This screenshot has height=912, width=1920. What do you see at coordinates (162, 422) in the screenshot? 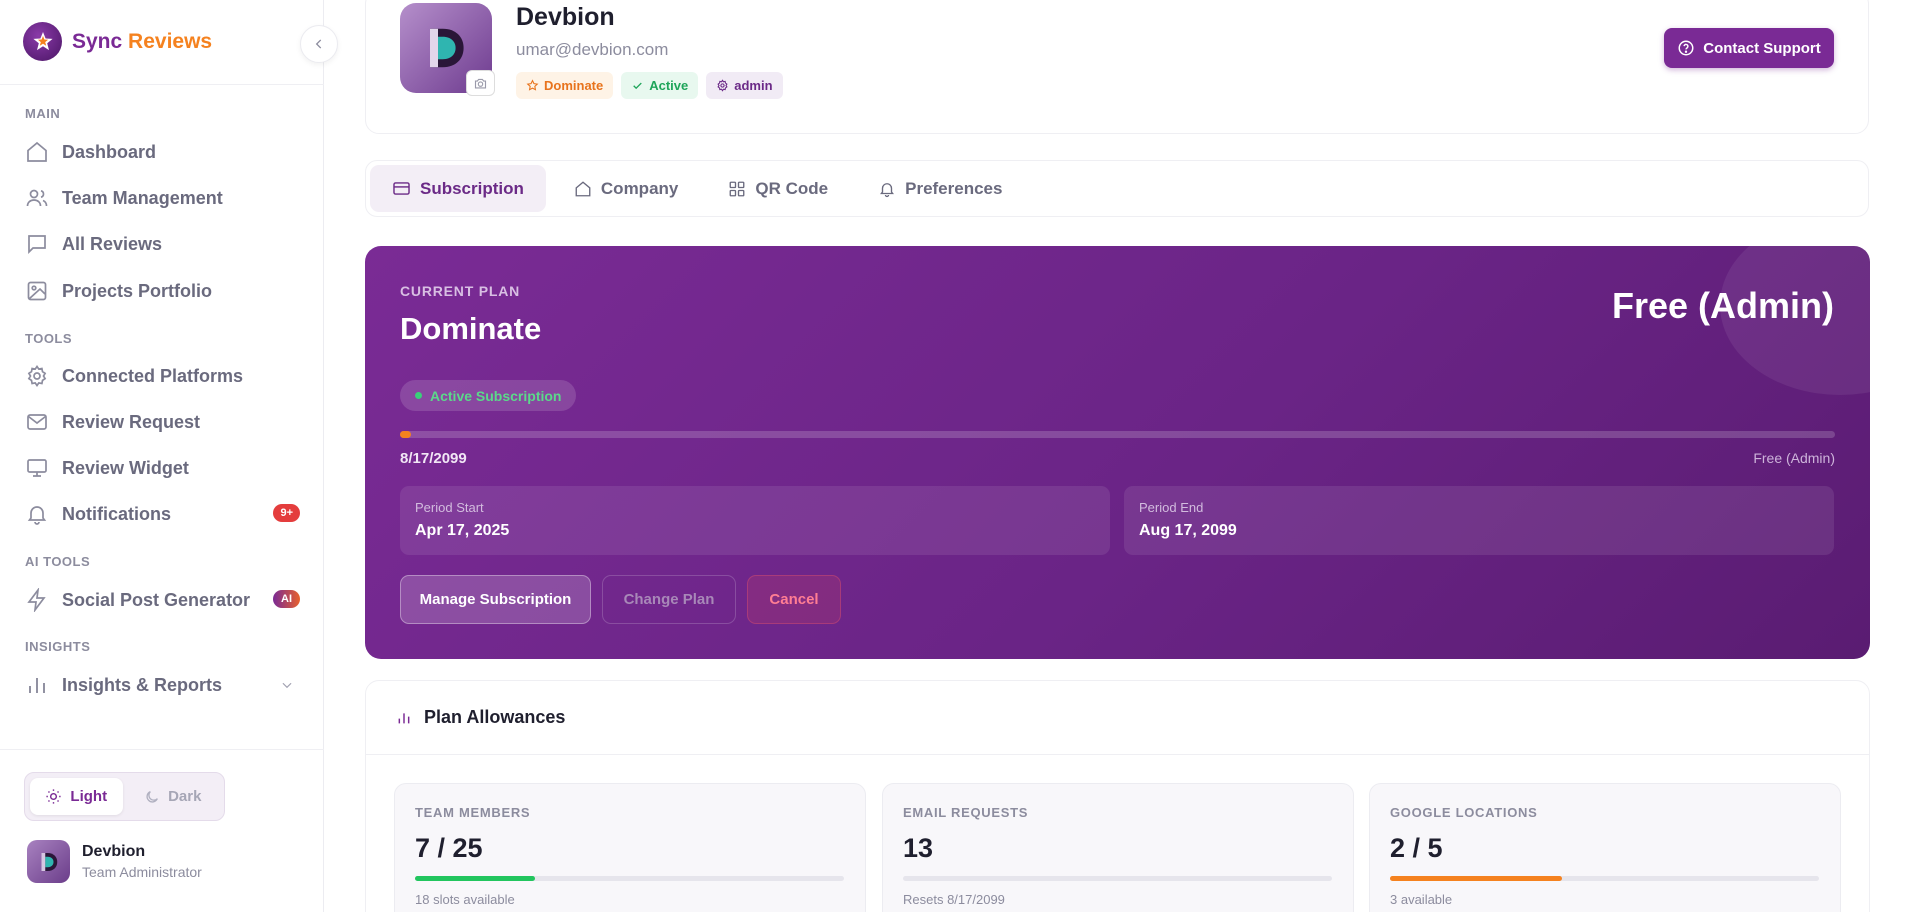
I see `sidebar-item-review-request: Review Request` at bounding box center [162, 422].